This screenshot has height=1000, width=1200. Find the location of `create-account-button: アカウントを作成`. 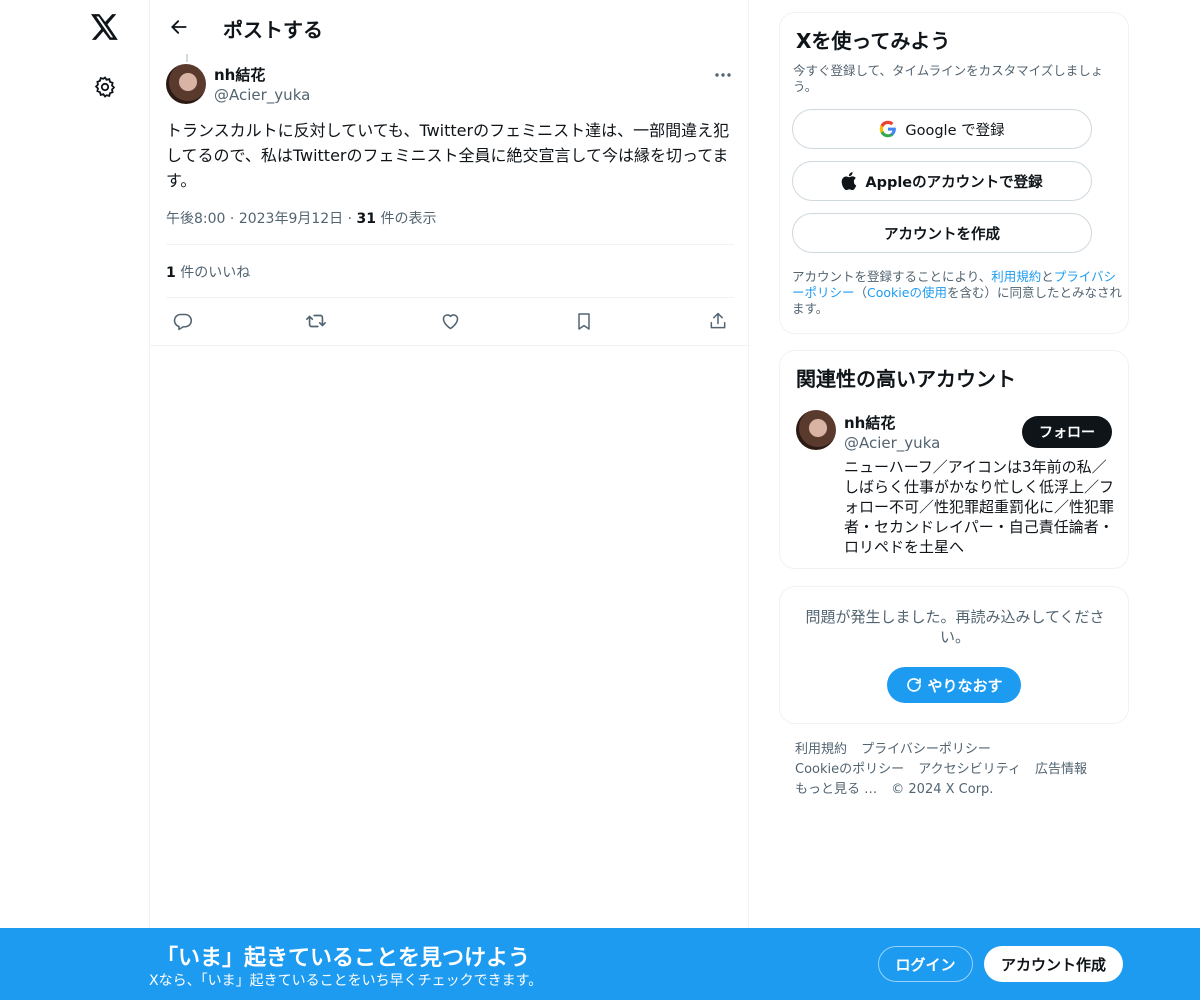

create-account-button: アカウントを作成 is located at coordinates (942, 233).